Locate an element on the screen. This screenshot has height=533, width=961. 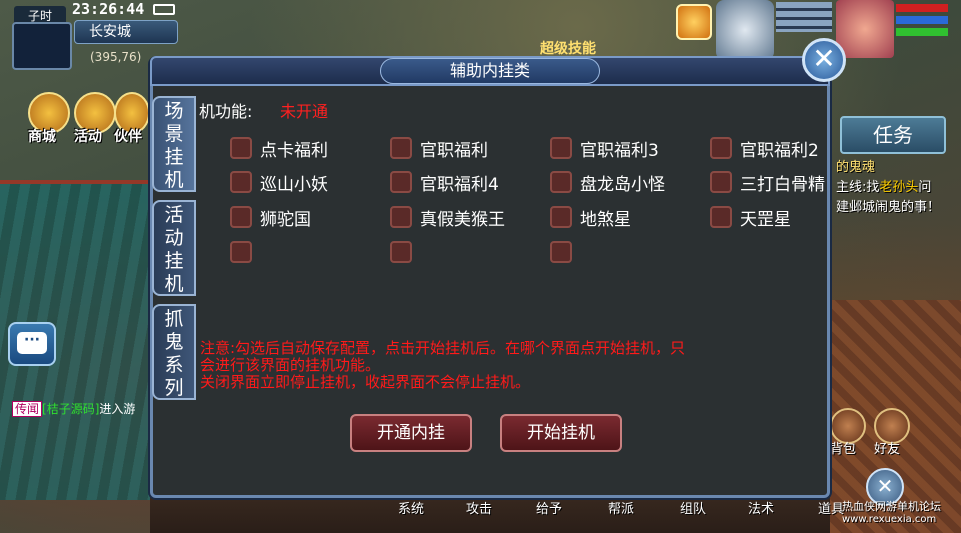
option-label: 巡山小妖 is located at coordinates (294, 184).